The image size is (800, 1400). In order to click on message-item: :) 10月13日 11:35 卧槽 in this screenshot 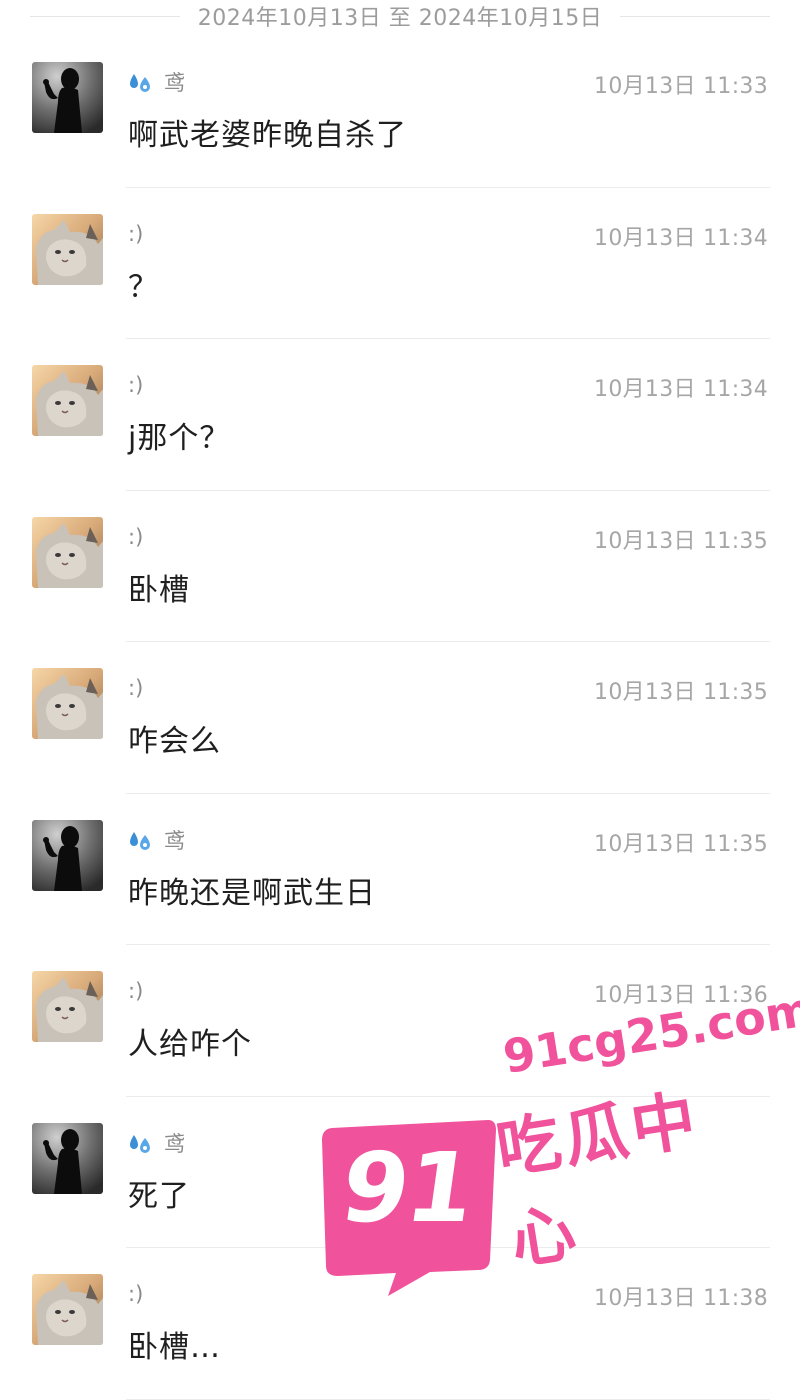, I will do `click(400, 566)`.